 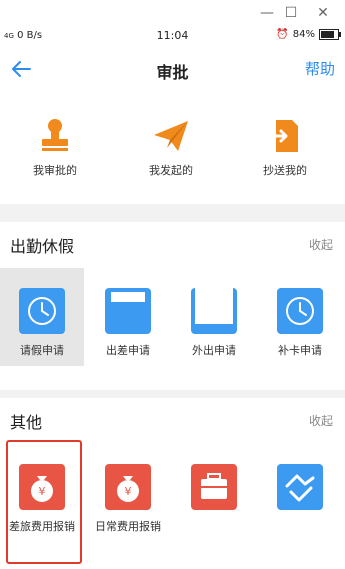 What do you see at coordinates (282, 34) in the screenshot?
I see `alarm-icon: ⏰` at bounding box center [282, 34].